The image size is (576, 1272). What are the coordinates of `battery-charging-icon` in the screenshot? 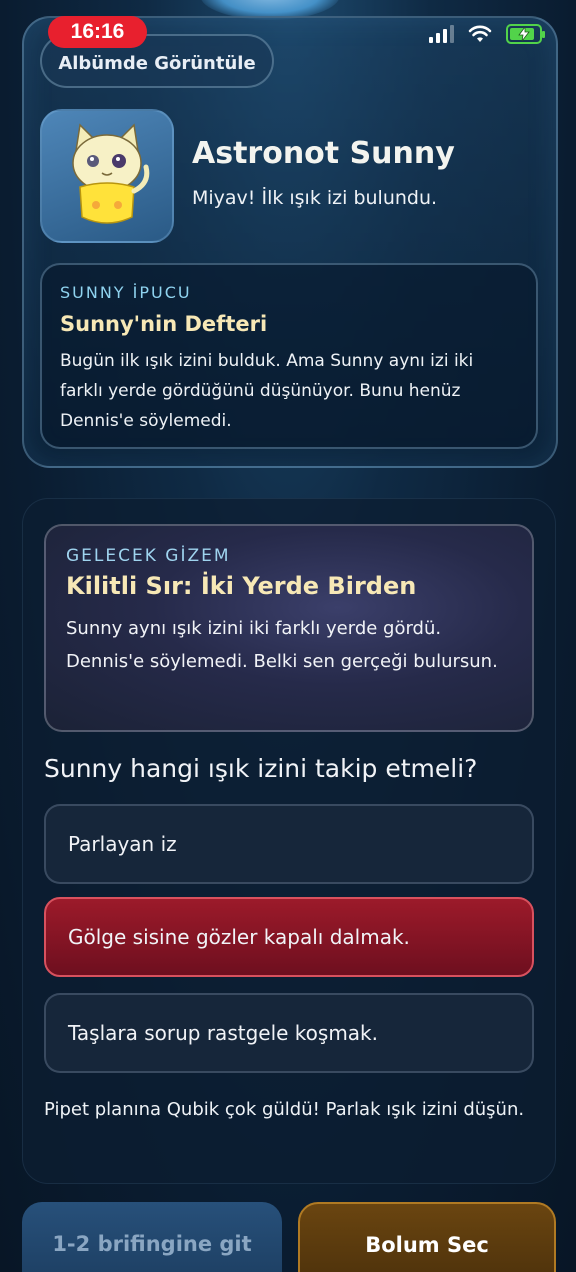 It's located at (525, 34).